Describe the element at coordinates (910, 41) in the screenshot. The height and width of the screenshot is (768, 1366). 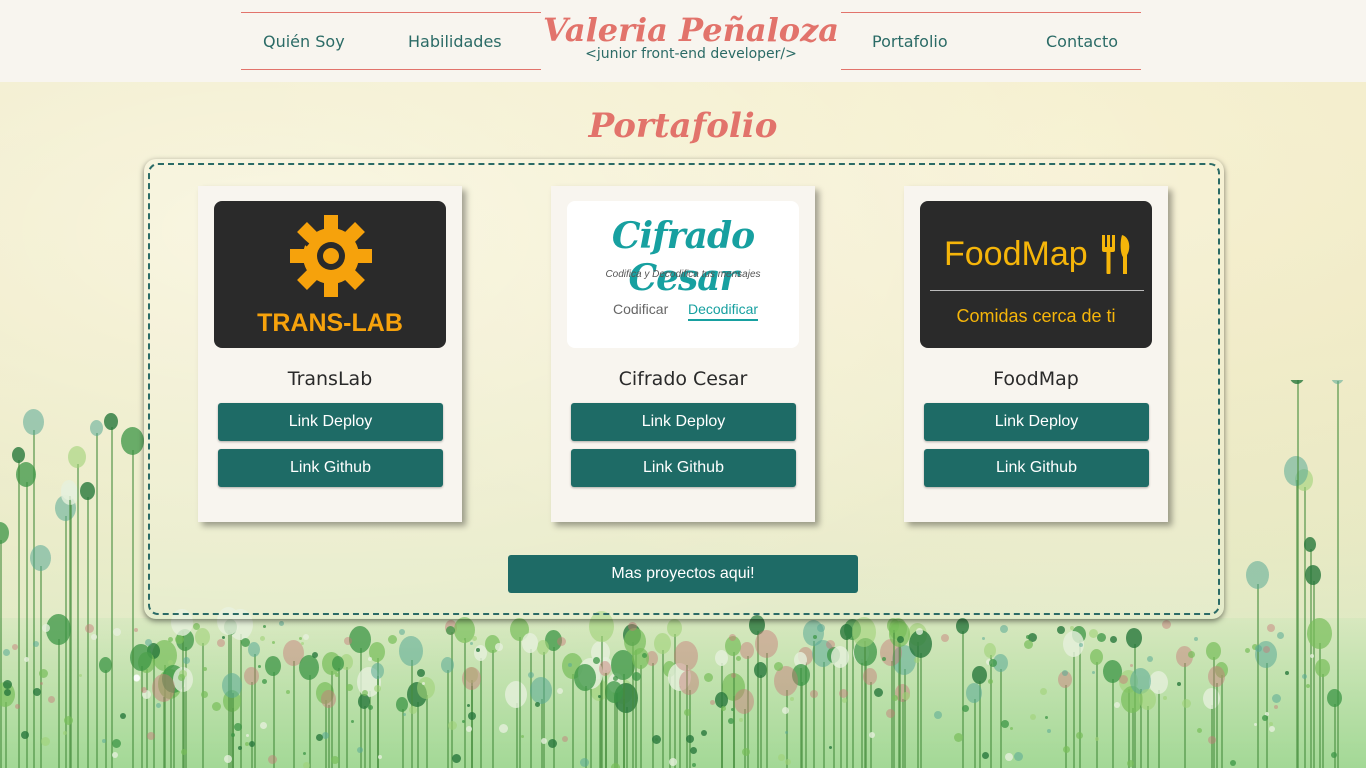
I see `nav-link-portafolio: Portafolio` at that location.